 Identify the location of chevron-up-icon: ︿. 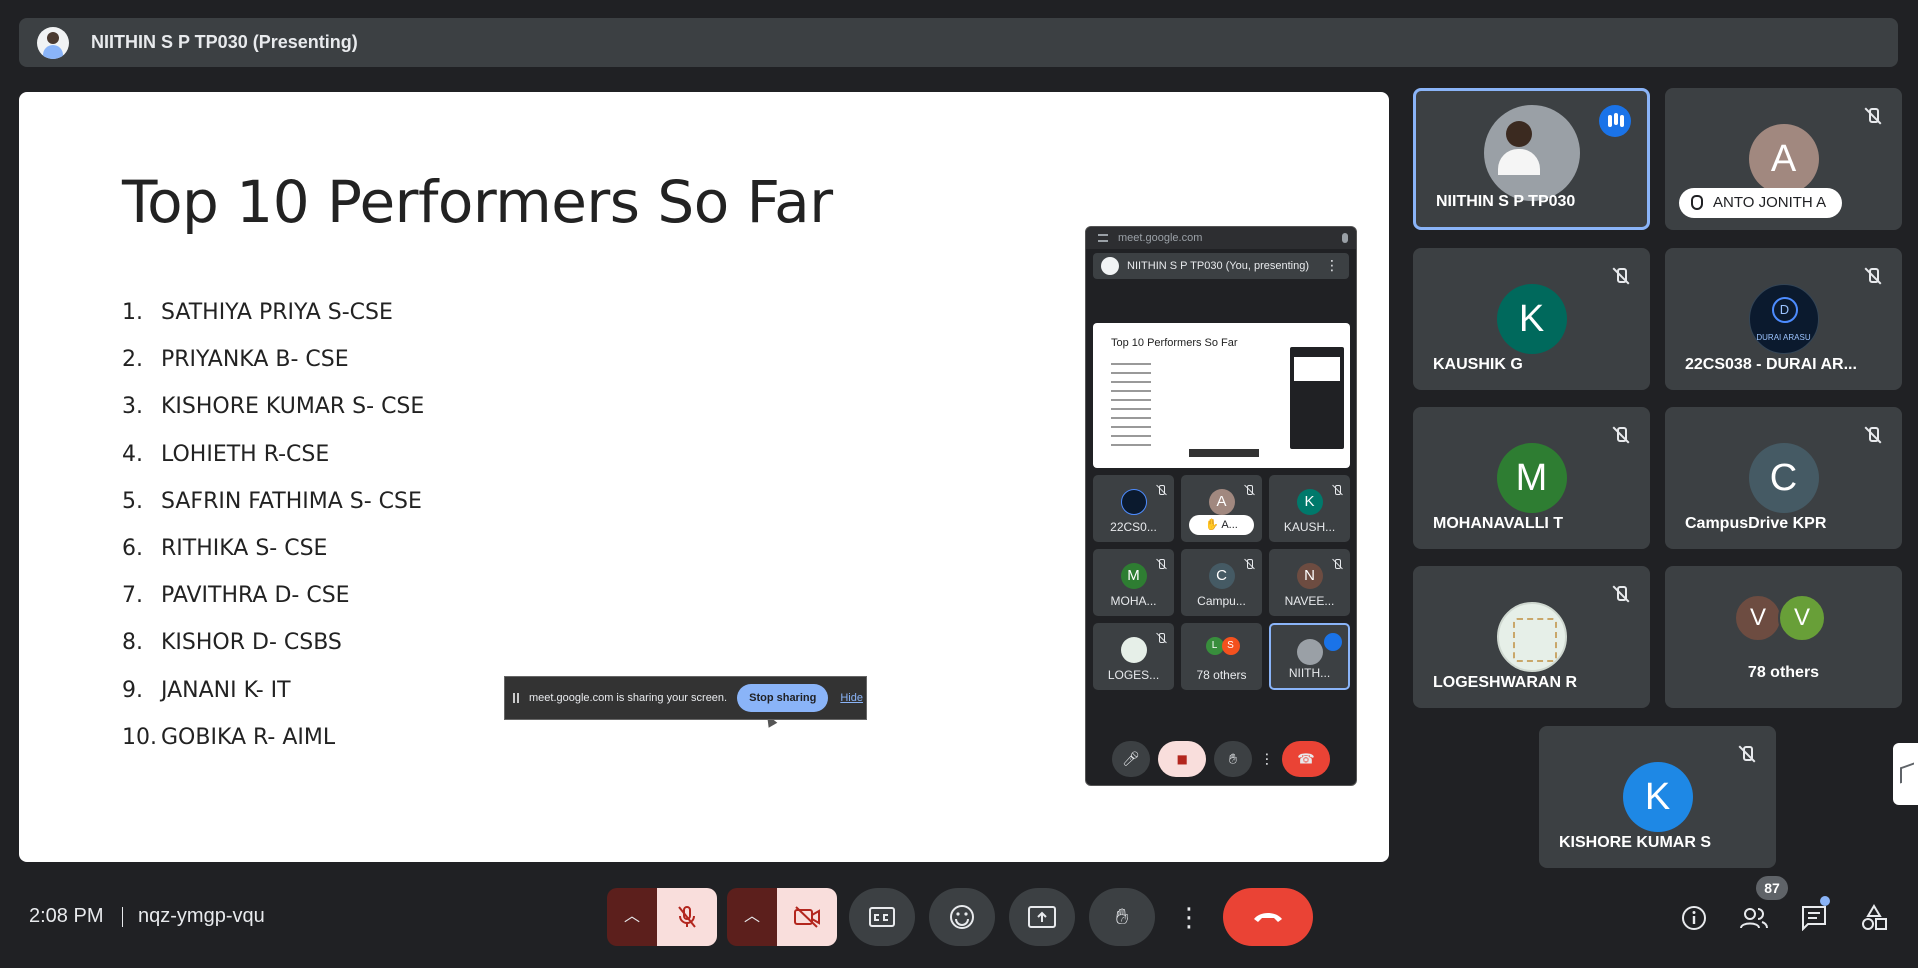
(752, 916).